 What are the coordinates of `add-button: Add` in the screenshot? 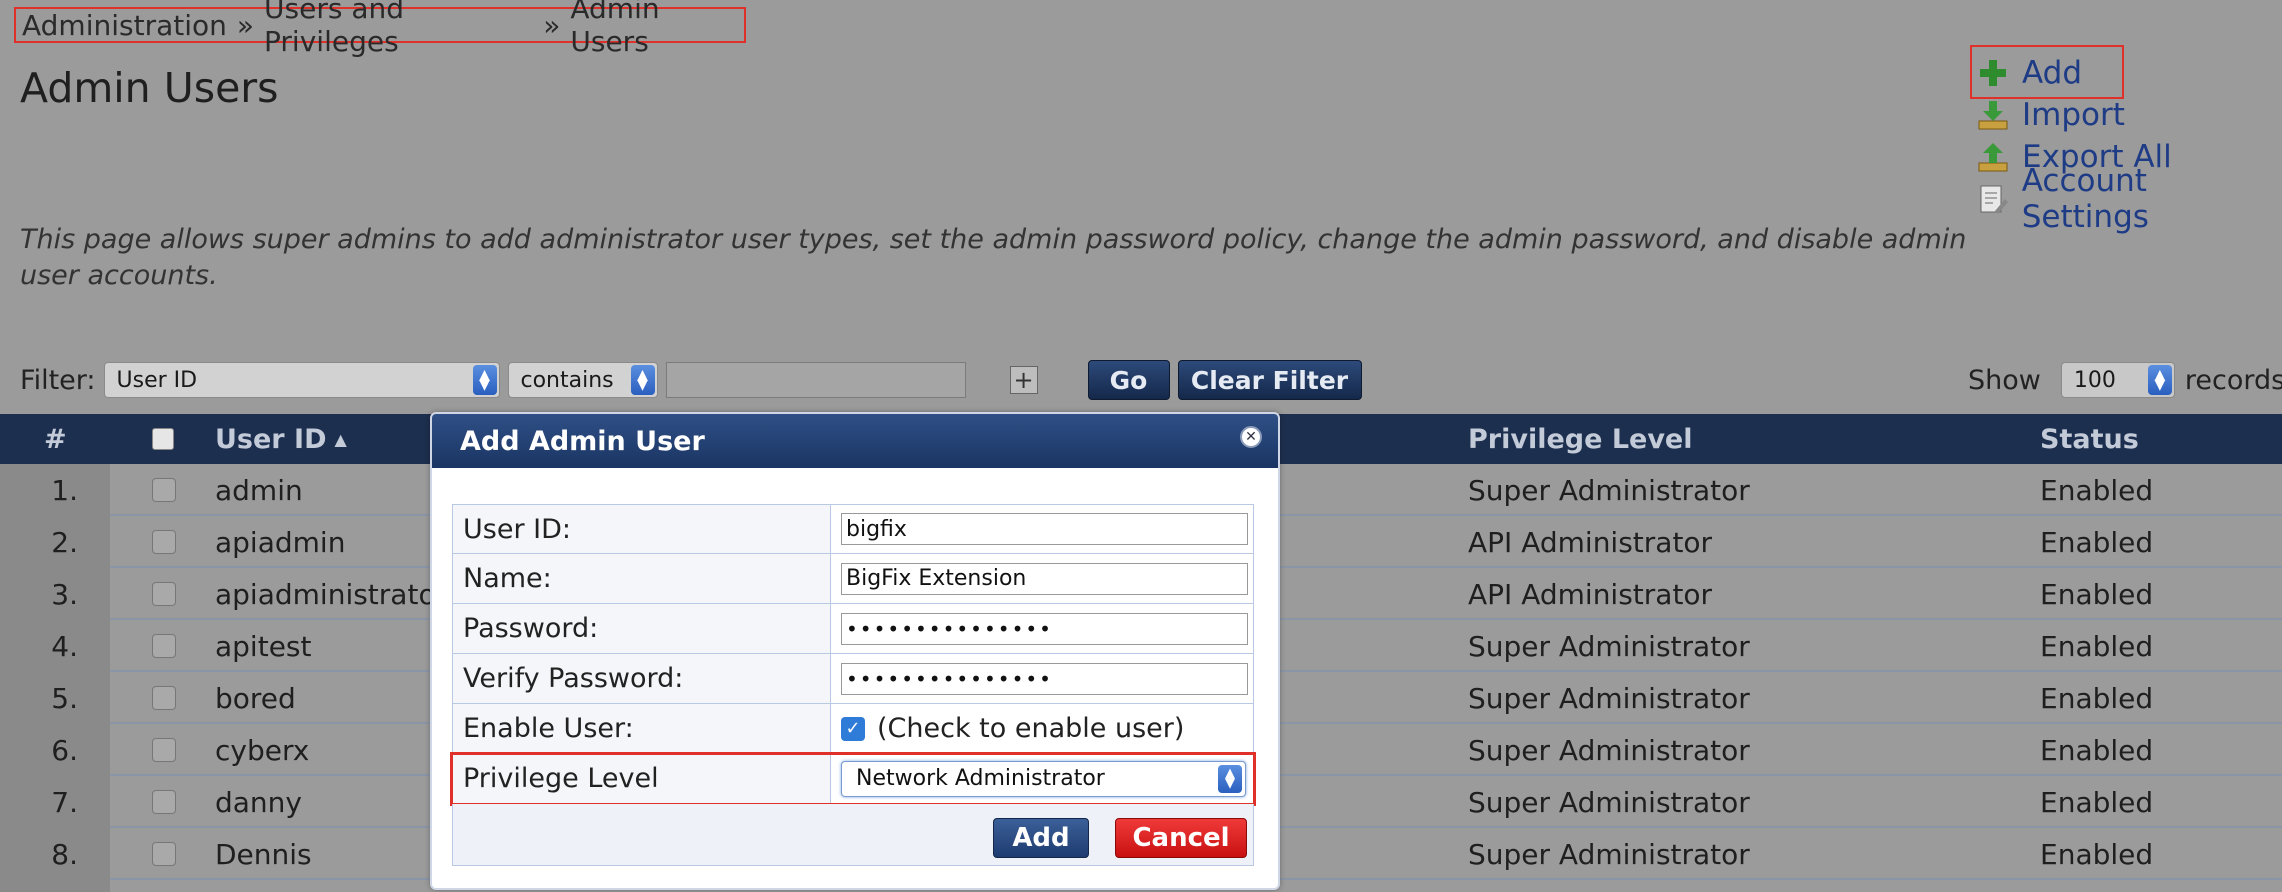 It's located at (1041, 838).